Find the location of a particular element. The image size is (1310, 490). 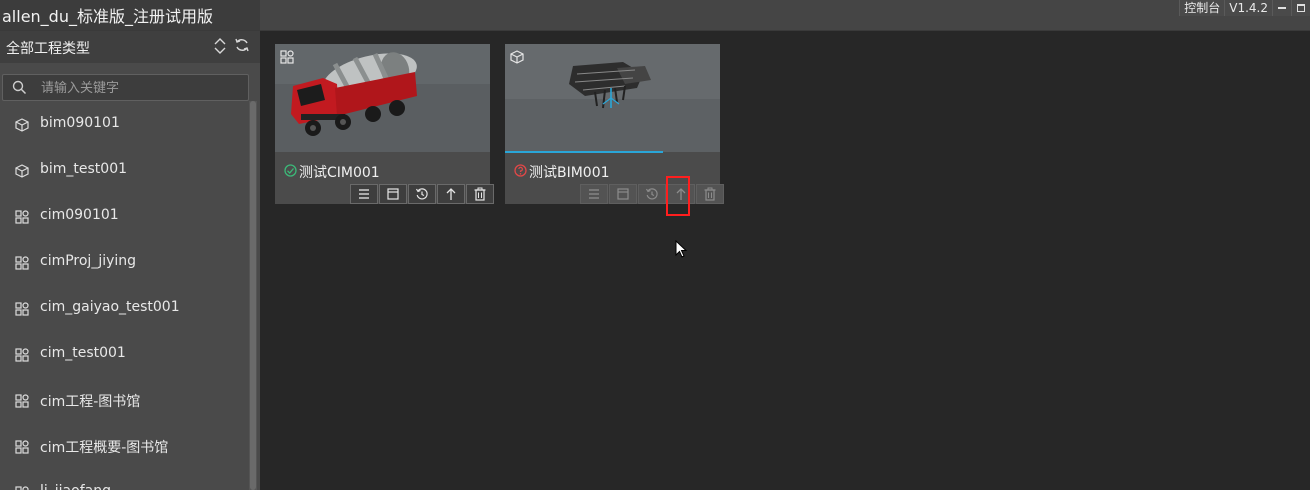

title-bar: allen_du_标准版_注册试用版 控制台 V1.4.2 is located at coordinates (655, 15).